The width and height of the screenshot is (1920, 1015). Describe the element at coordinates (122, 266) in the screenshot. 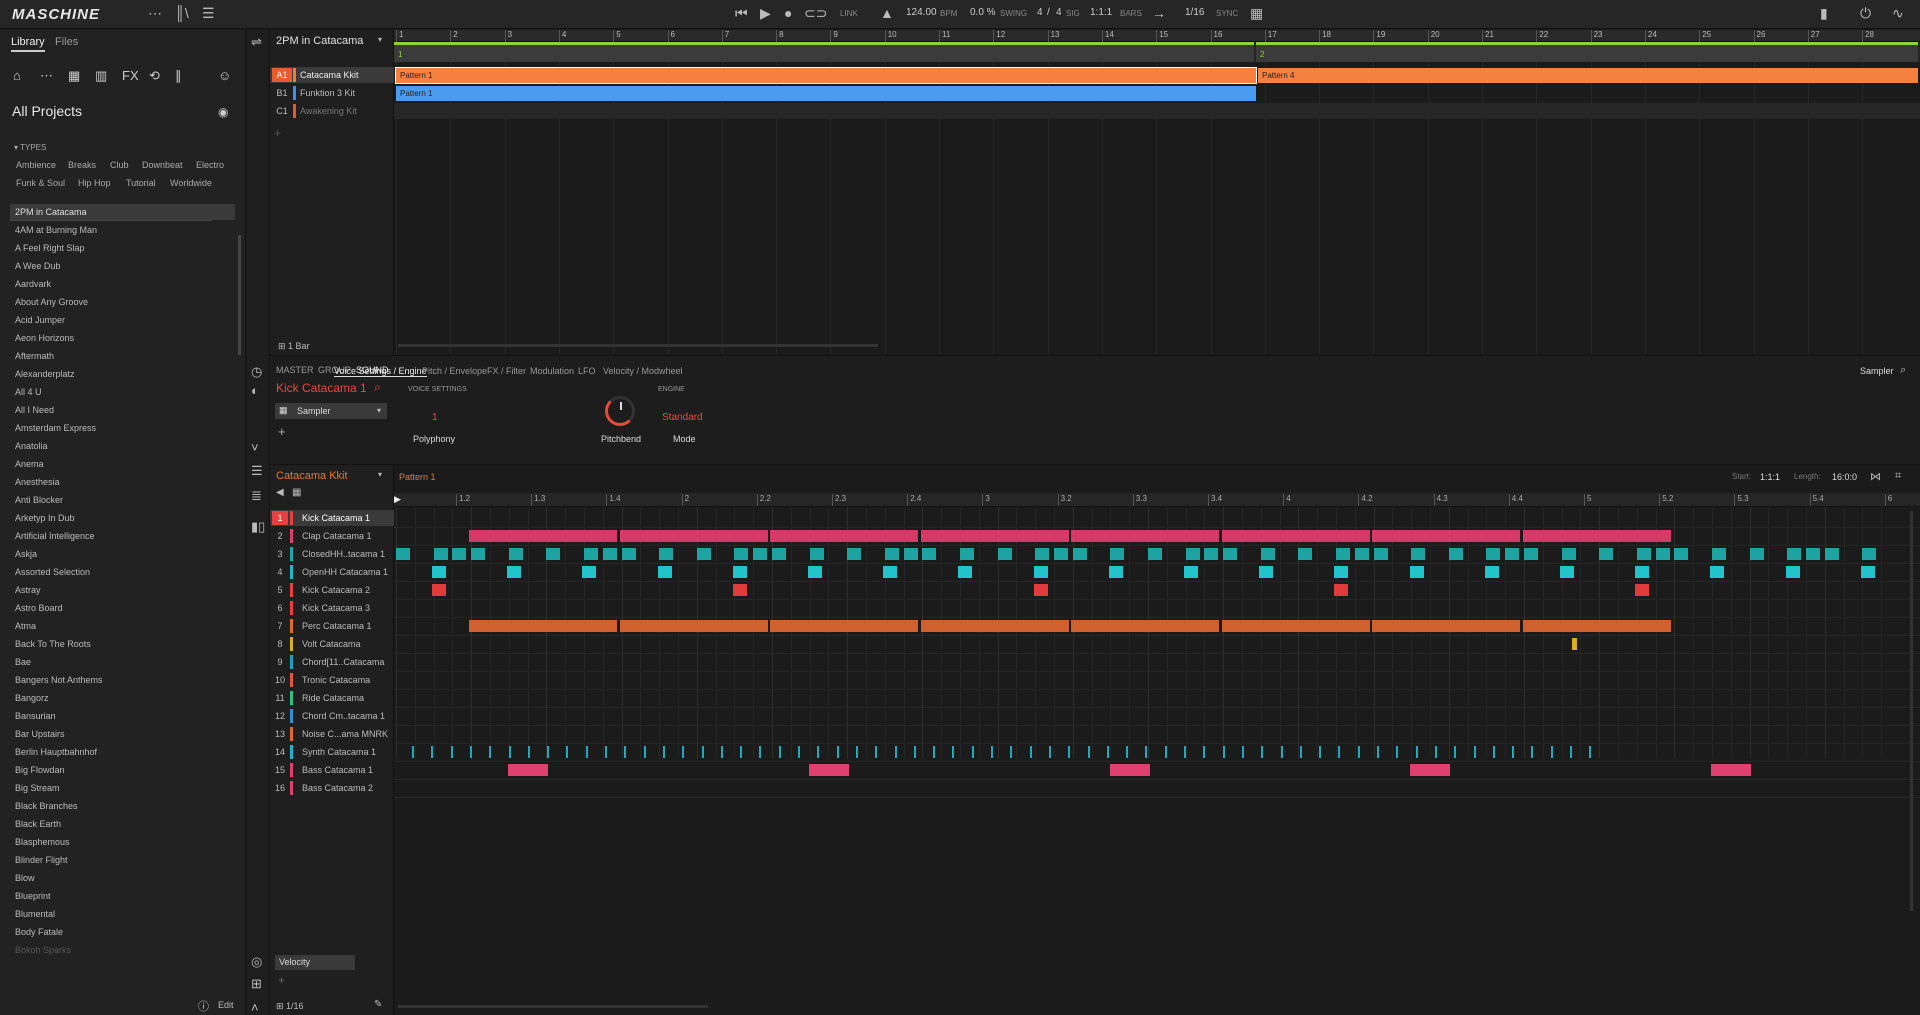

I see `project-item: A Wee Dub` at that location.